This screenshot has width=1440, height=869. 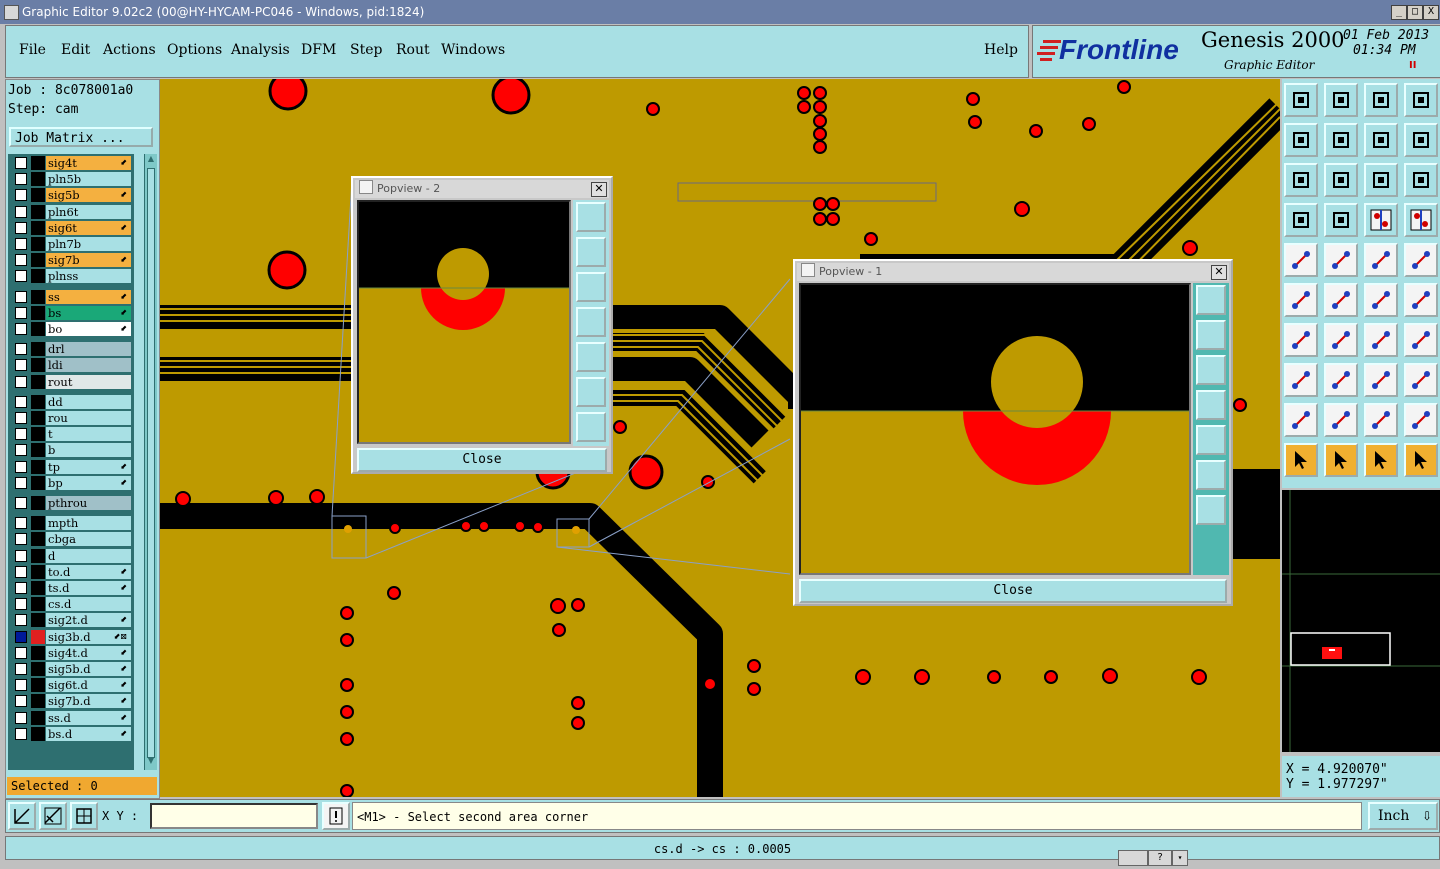 I want to click on zoom-home-icon, so click(x=1211, y=300).